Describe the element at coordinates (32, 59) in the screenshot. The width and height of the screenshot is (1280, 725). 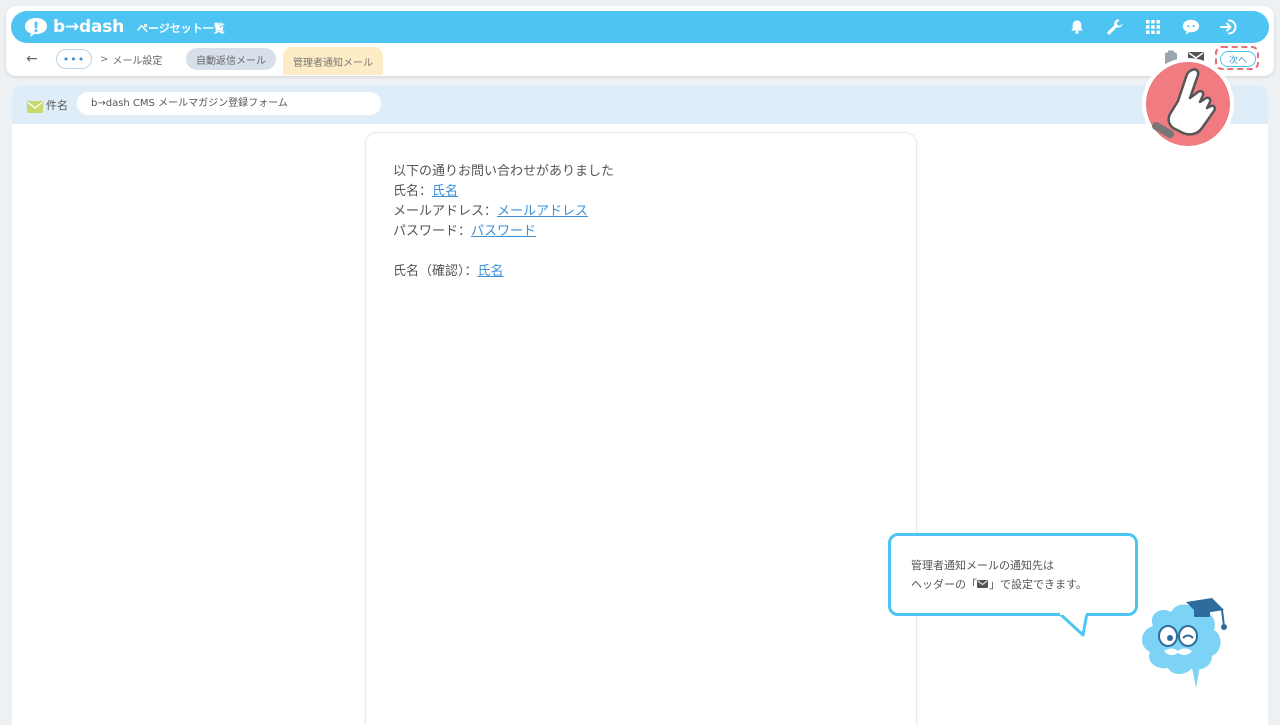
I see `arrow-left-icon: ←` at that location.